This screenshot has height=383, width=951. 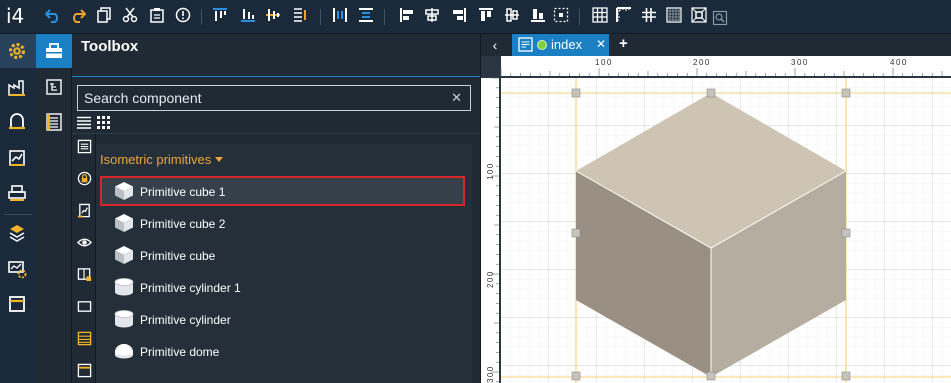 I want to click on list-item: Primitive dome, so click(x=282, y=351).